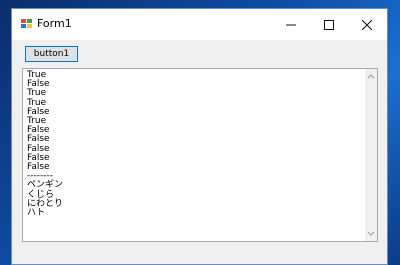  Describe the element at coordinates (51, 54) in the screenshot. I see `button1: button1` at that location.